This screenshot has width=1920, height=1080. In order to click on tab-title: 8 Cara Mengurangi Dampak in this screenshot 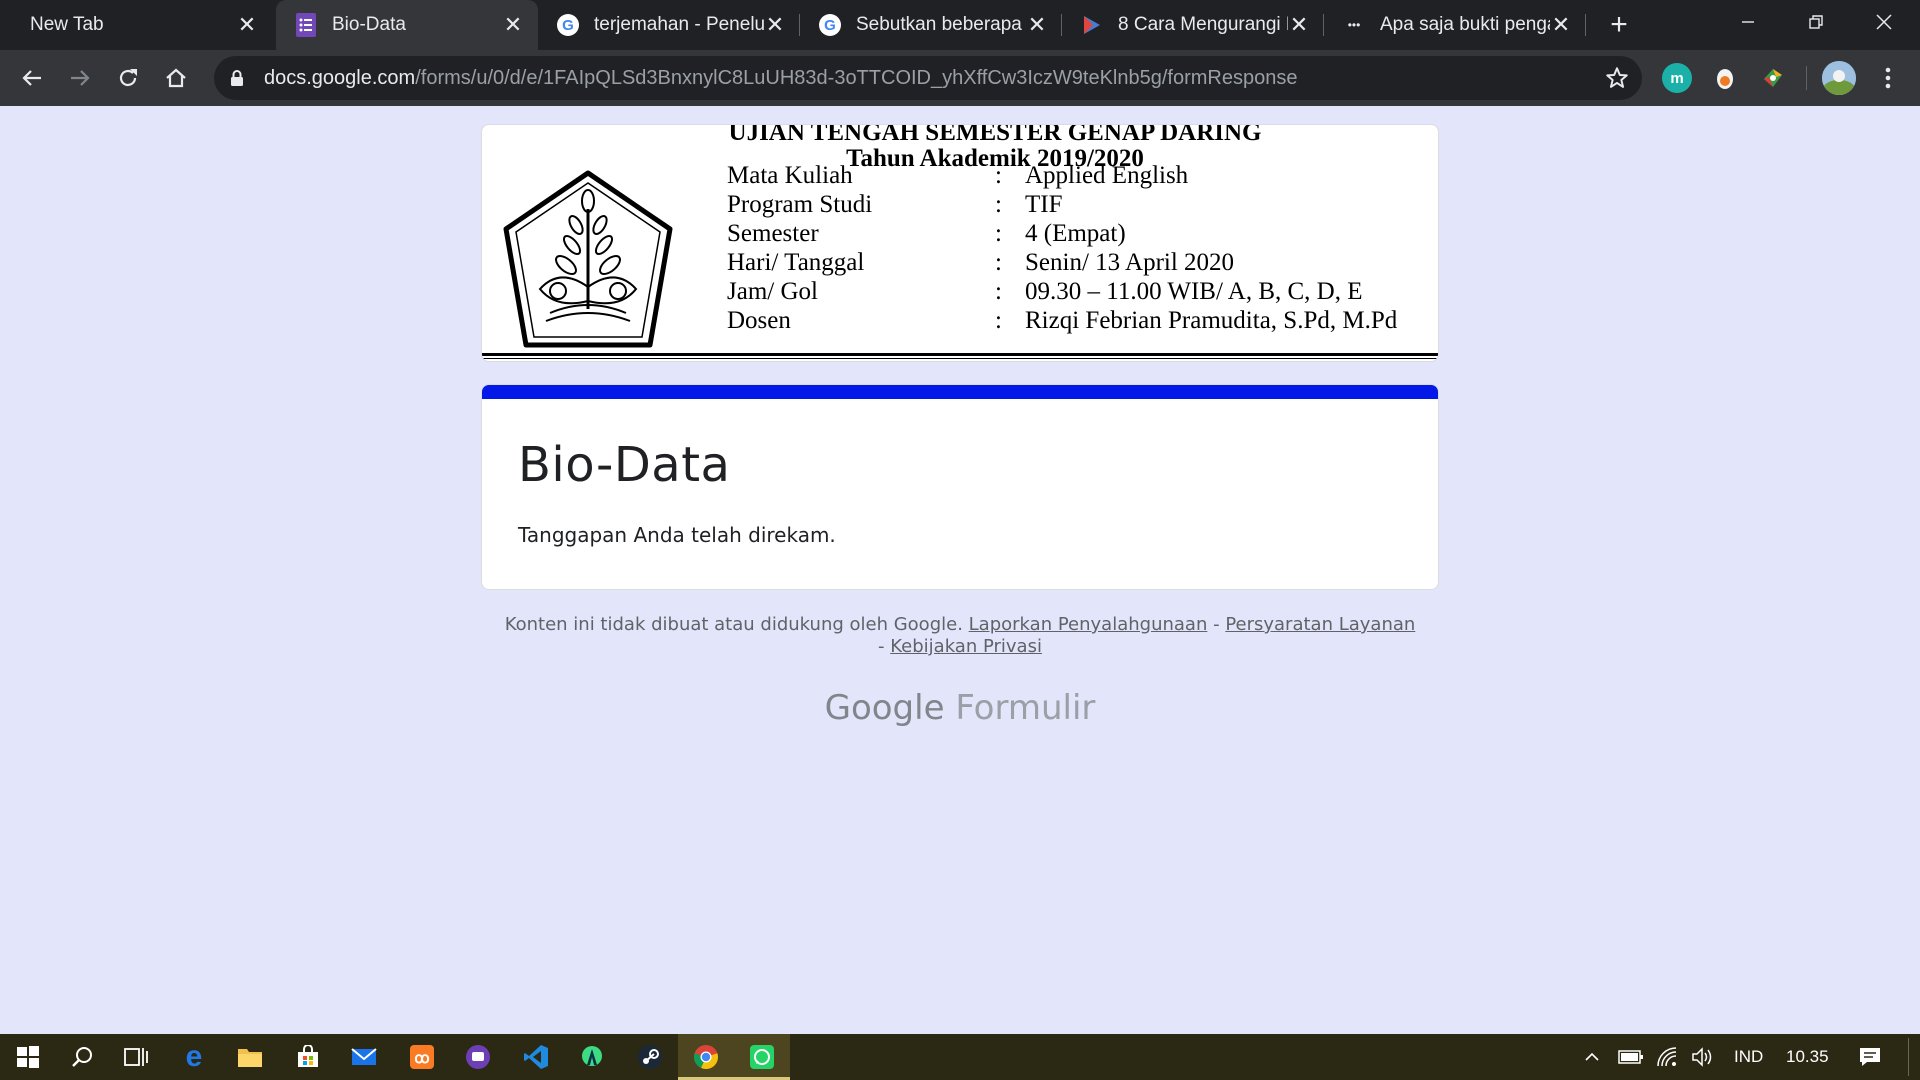, I will do `click(1203, 24)`.